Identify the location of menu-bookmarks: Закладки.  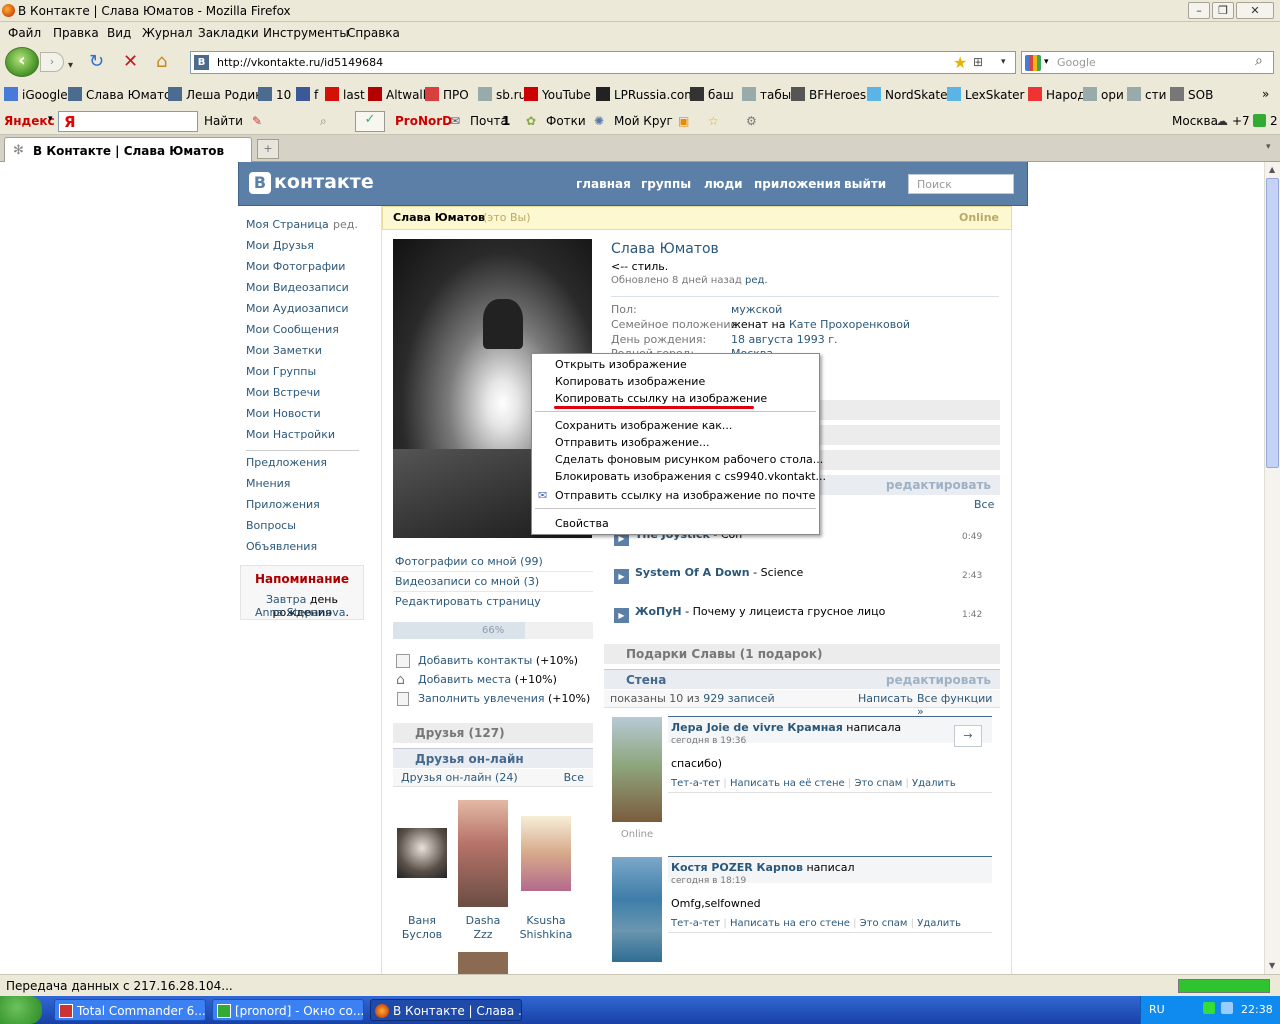
(228, 33).